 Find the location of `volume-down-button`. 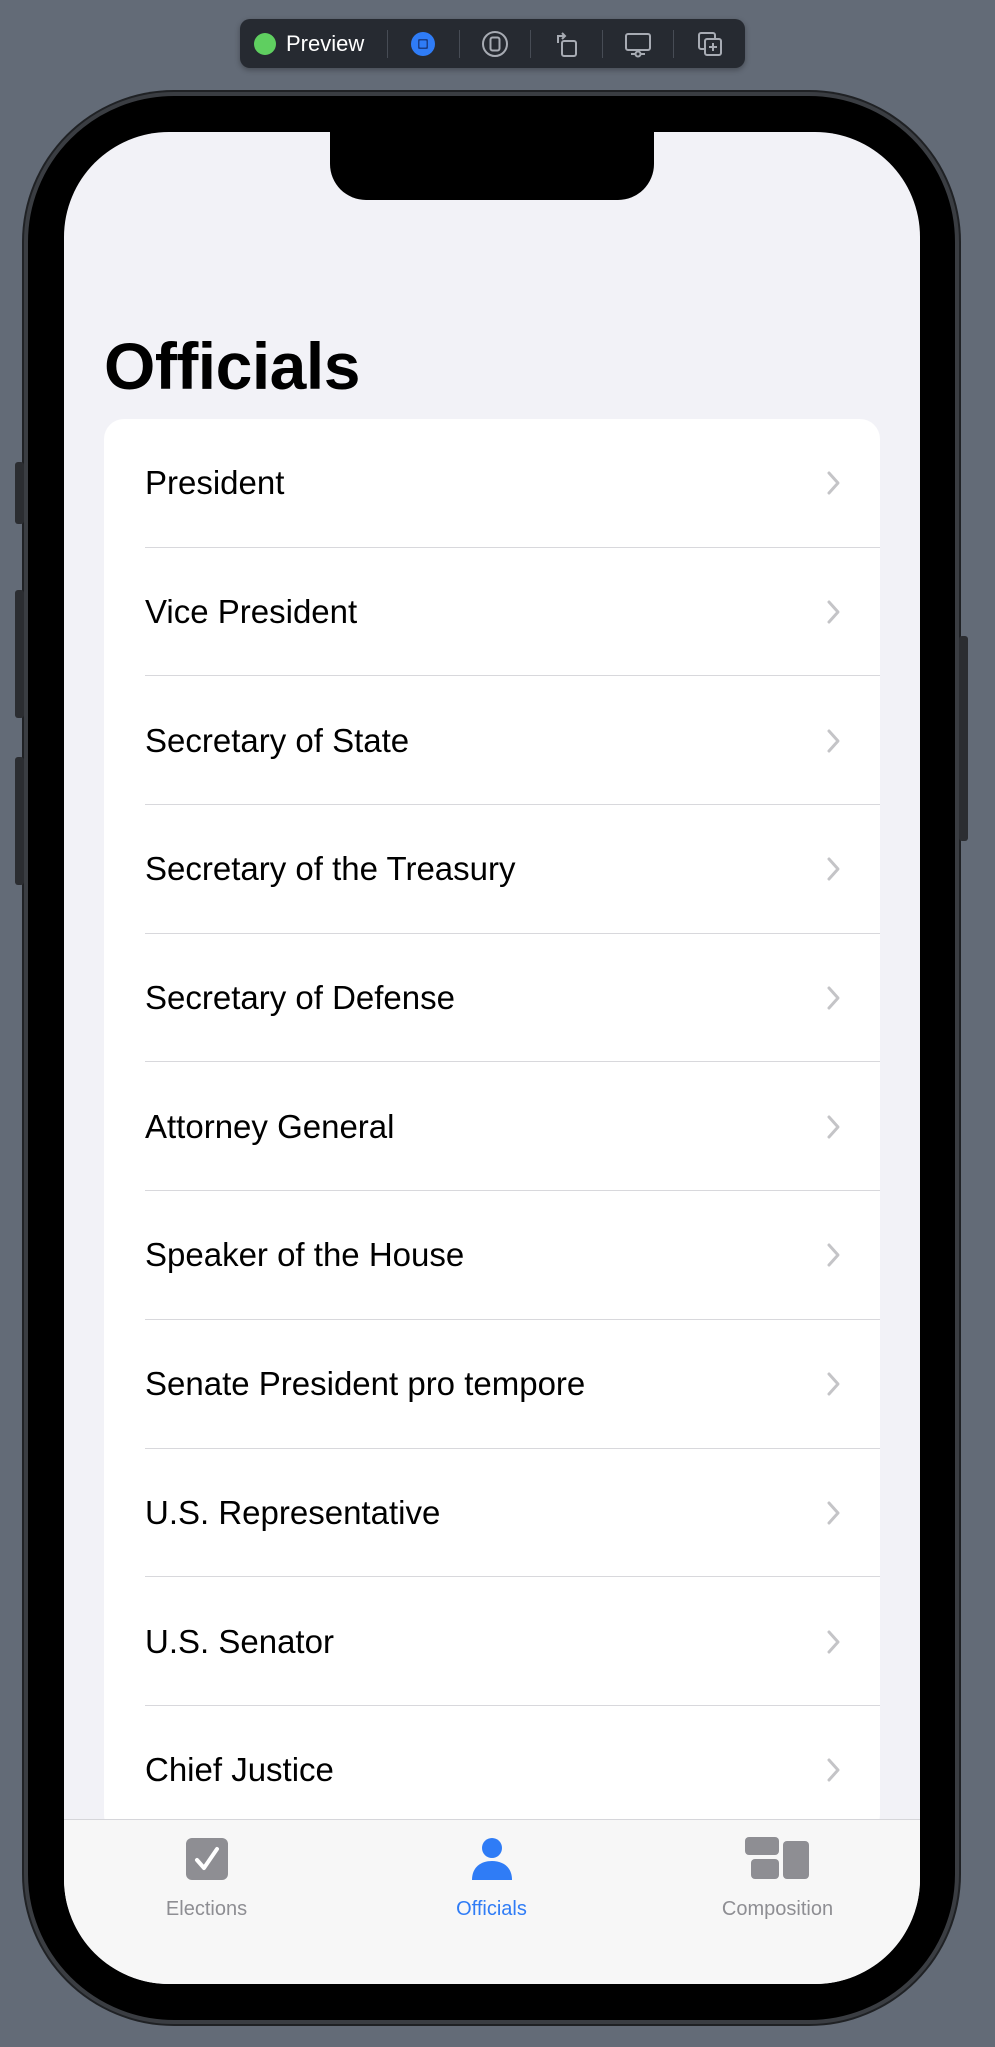

volume-down-button is located at coordinates (19, 821).